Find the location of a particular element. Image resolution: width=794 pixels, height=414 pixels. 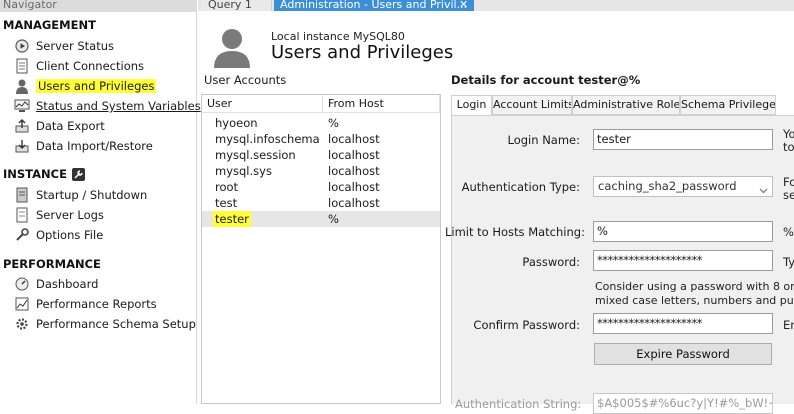

table-row: test localhost is located at coordinates (321, 203).